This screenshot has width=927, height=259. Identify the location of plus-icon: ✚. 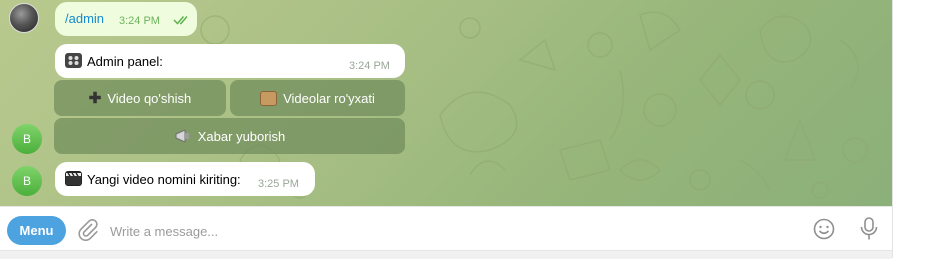
(95, 98).